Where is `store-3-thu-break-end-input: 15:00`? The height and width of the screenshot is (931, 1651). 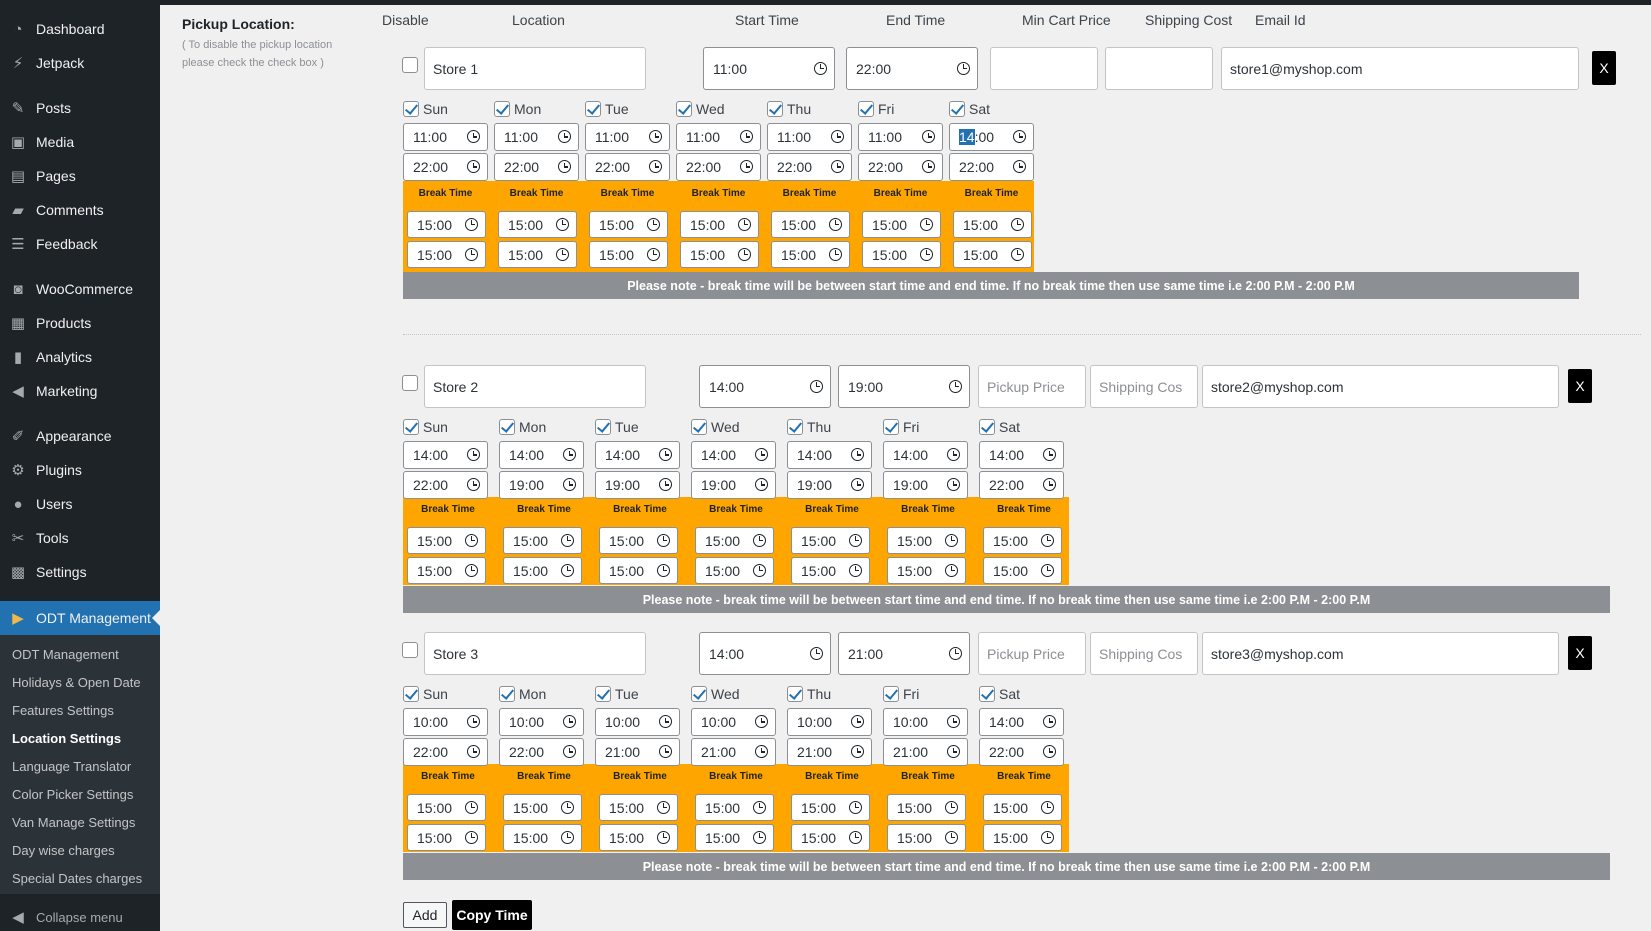
store-3-thu-break-end-input: 15:00 is located at coordinates (830, 837).